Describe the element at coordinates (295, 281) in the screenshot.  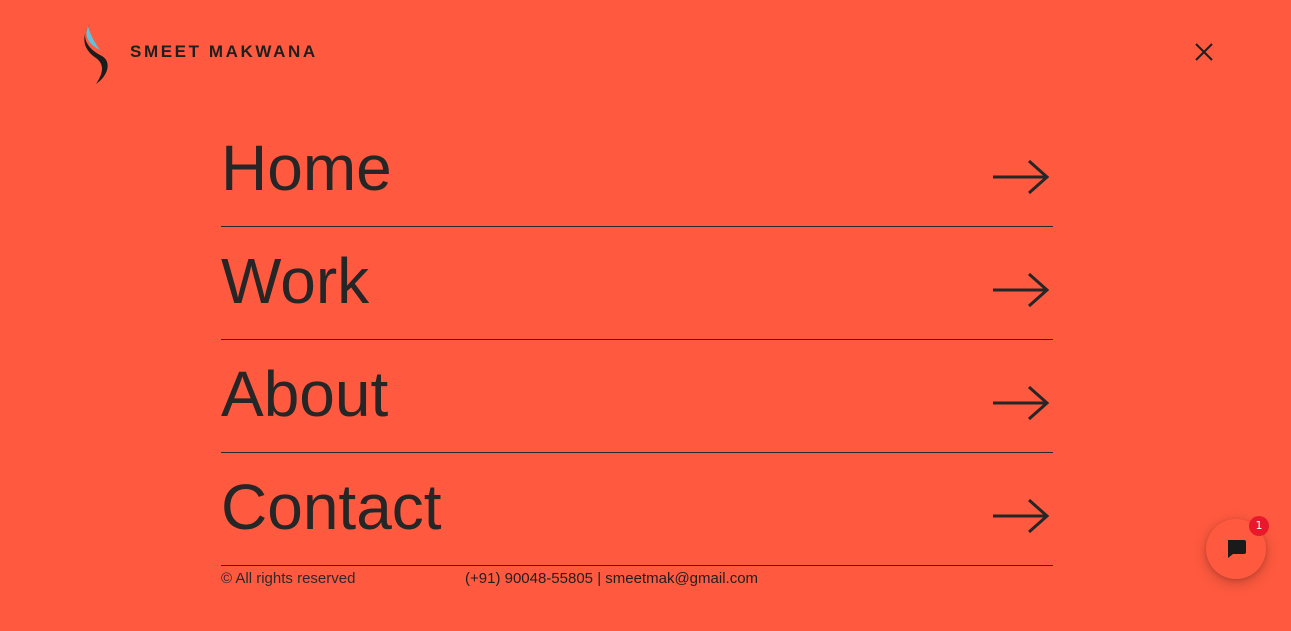
I see `menu-item-label: Work` at that location.